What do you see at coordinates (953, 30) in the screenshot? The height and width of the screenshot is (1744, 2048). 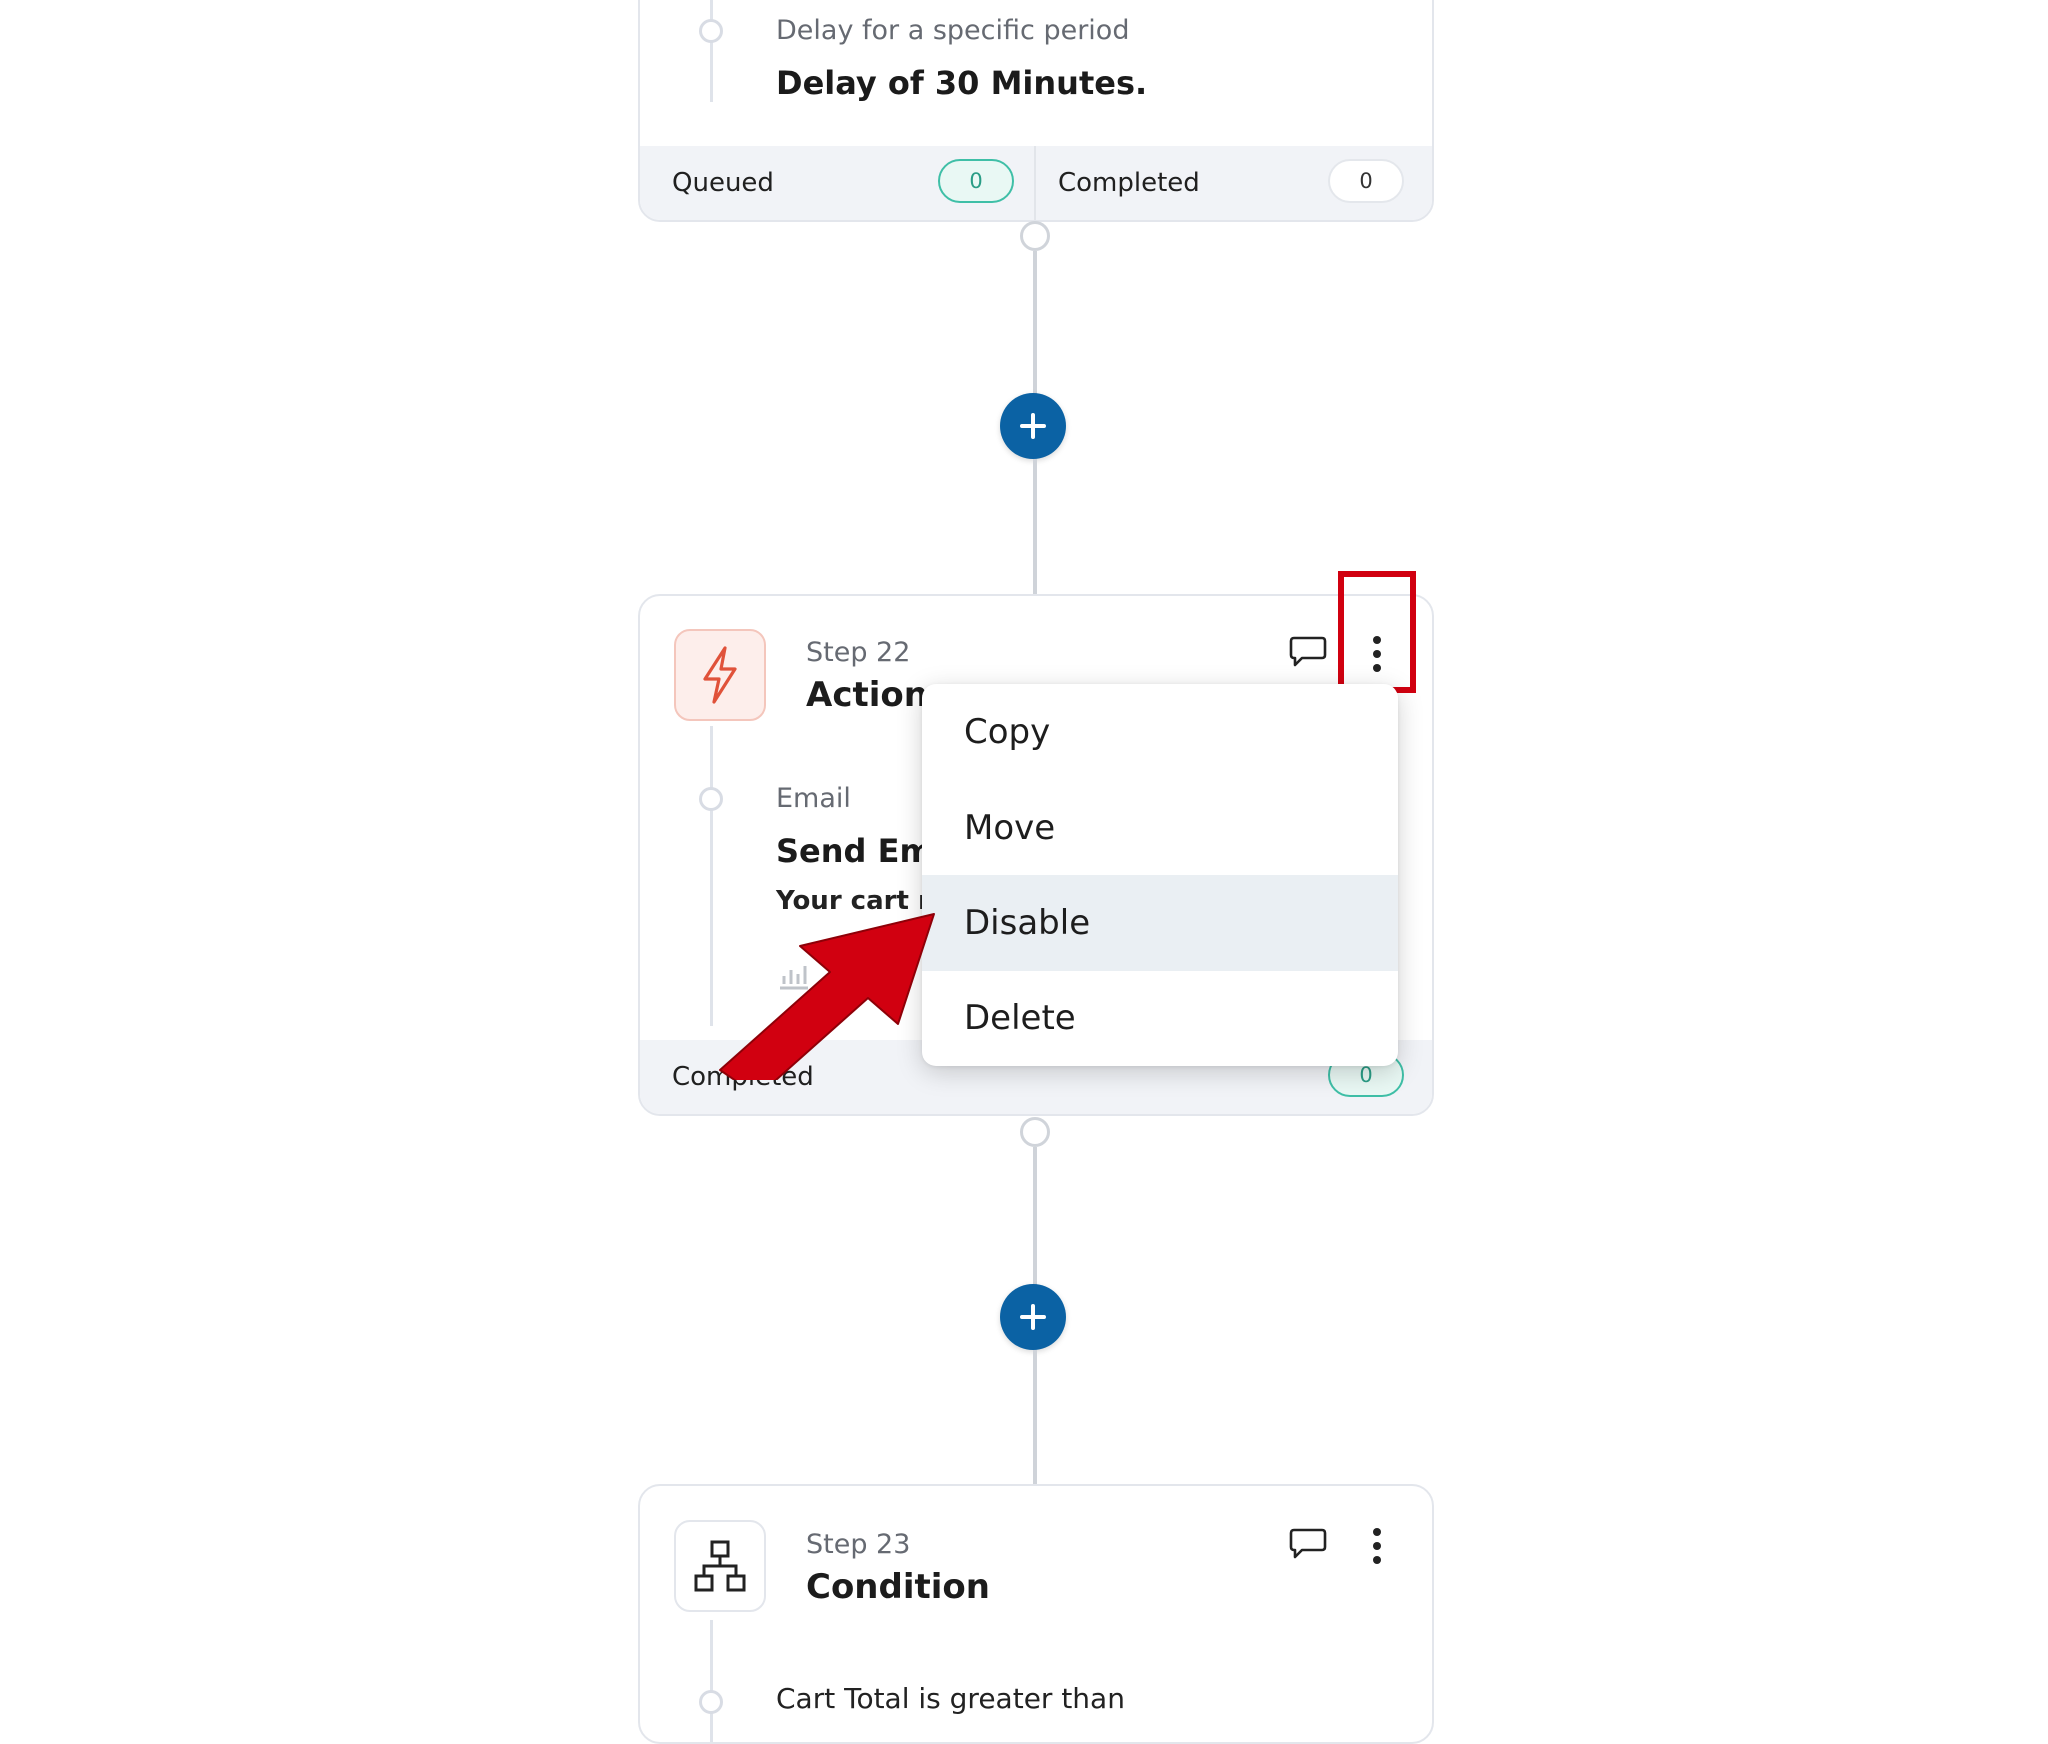 I see `detail-type: Delay for a specific period` at bounding box center [953, 30].